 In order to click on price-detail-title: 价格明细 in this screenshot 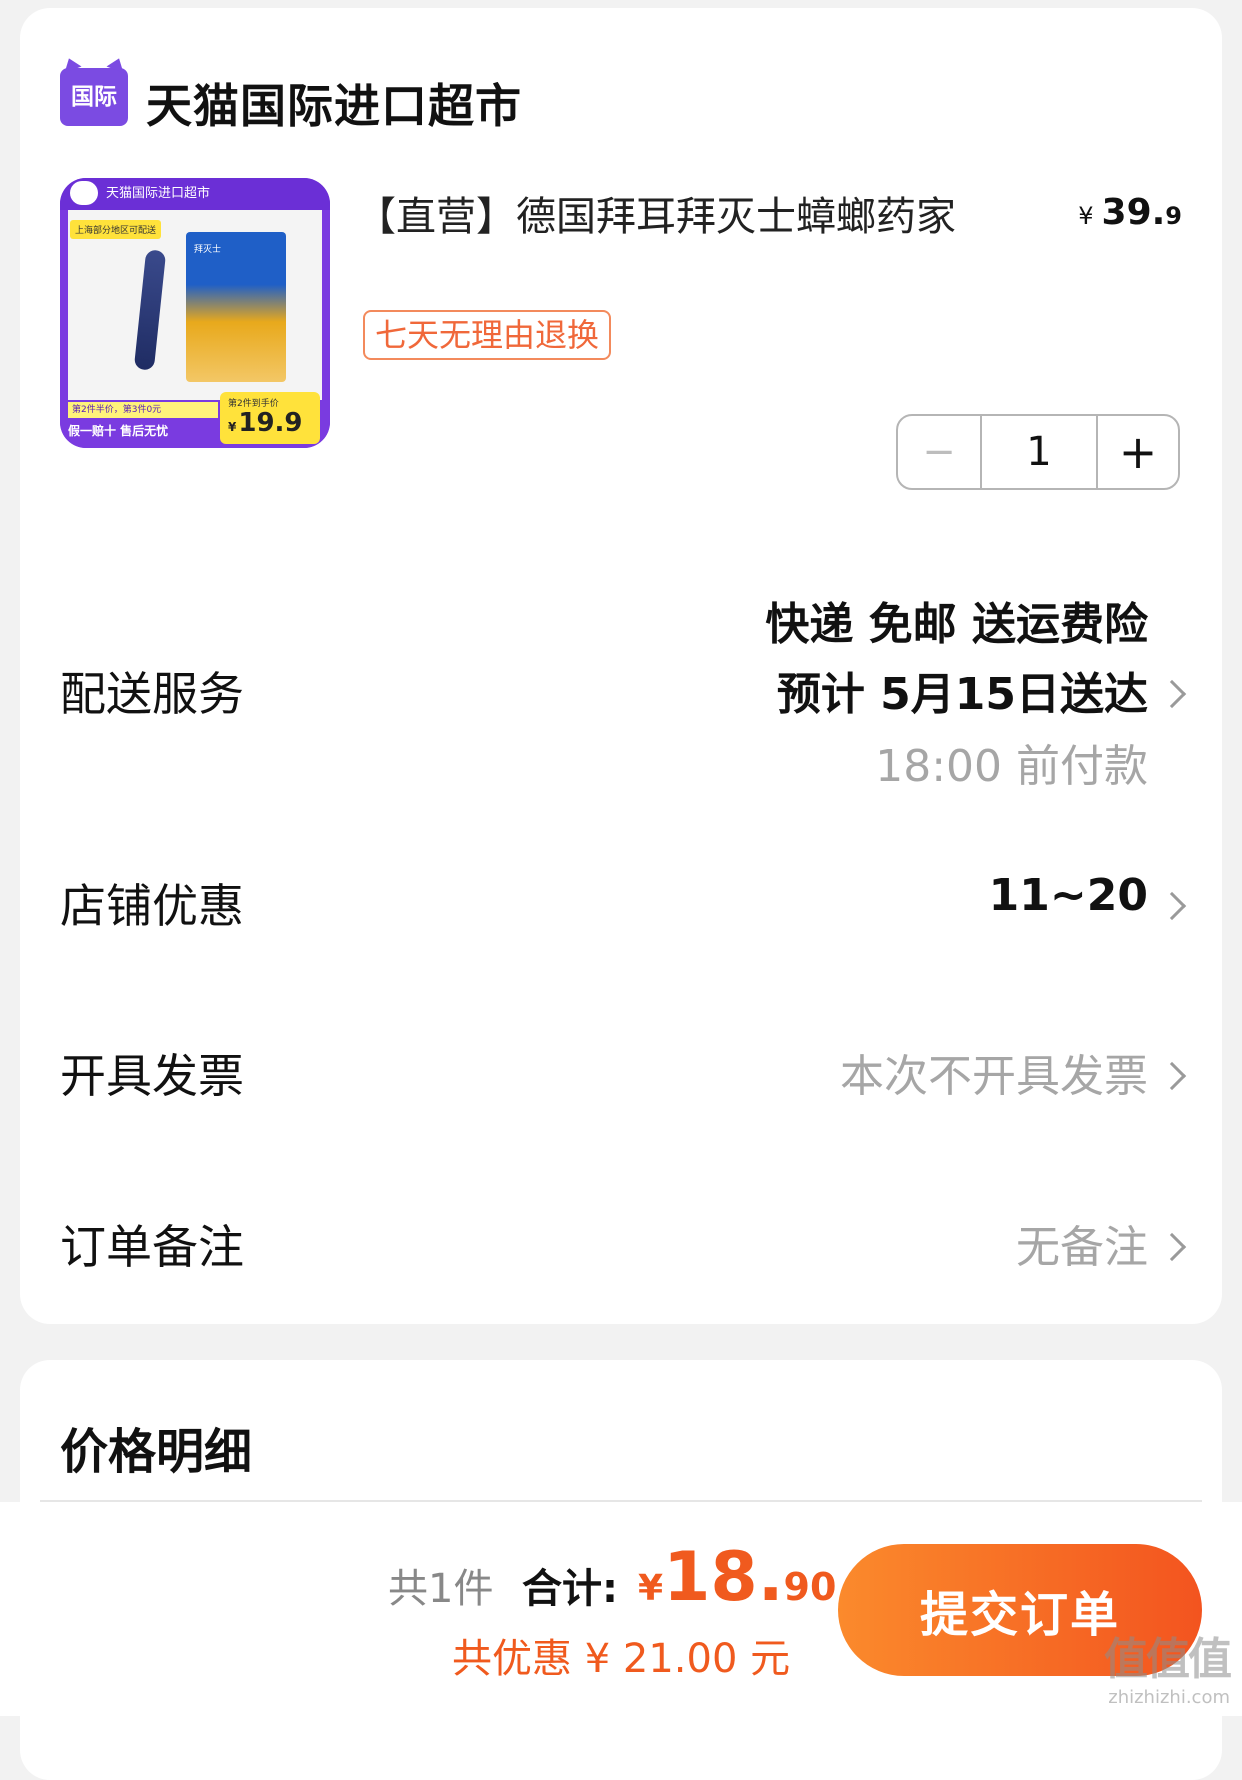, I will do `click(156, 1452)`.